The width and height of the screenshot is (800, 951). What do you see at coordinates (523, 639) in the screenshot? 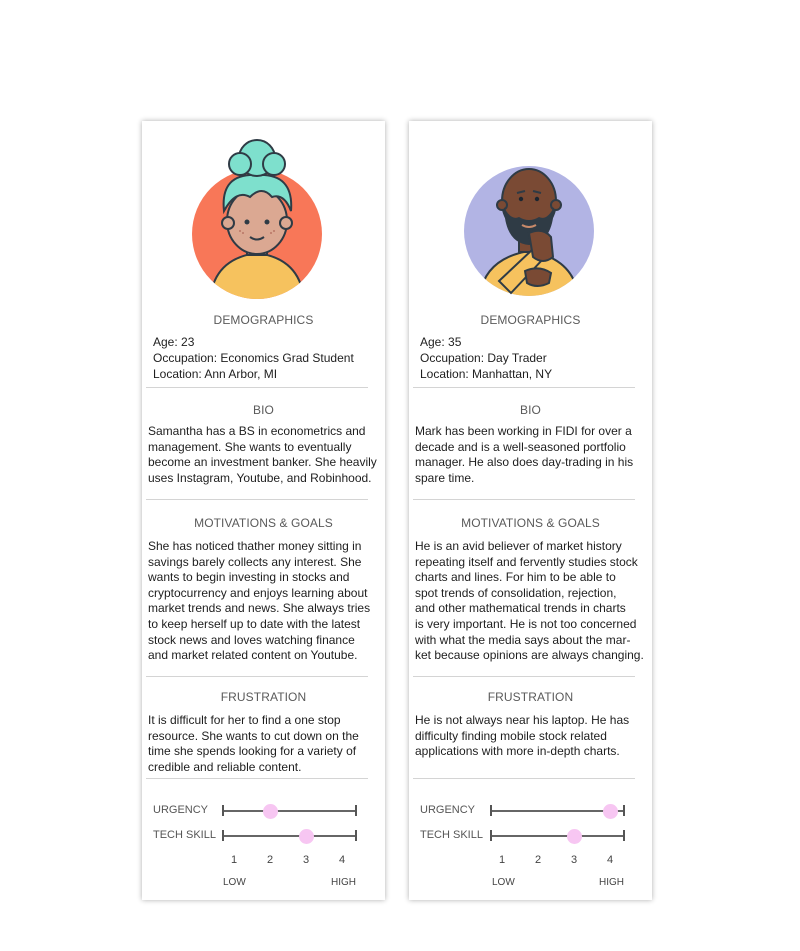
I see `motivations-line: with what the media says about the mar-` at bounding box center [523, 639].